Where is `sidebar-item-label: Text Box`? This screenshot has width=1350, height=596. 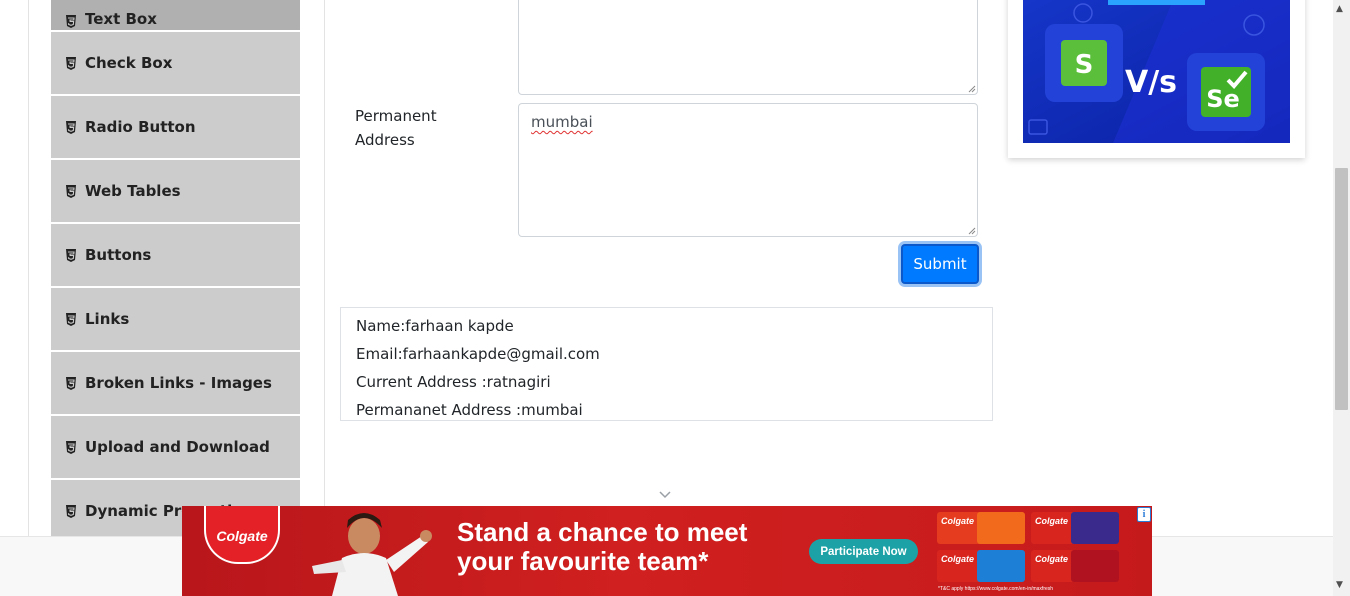
sidebar-item-label: Text Box is located at coordinates (121, 19).